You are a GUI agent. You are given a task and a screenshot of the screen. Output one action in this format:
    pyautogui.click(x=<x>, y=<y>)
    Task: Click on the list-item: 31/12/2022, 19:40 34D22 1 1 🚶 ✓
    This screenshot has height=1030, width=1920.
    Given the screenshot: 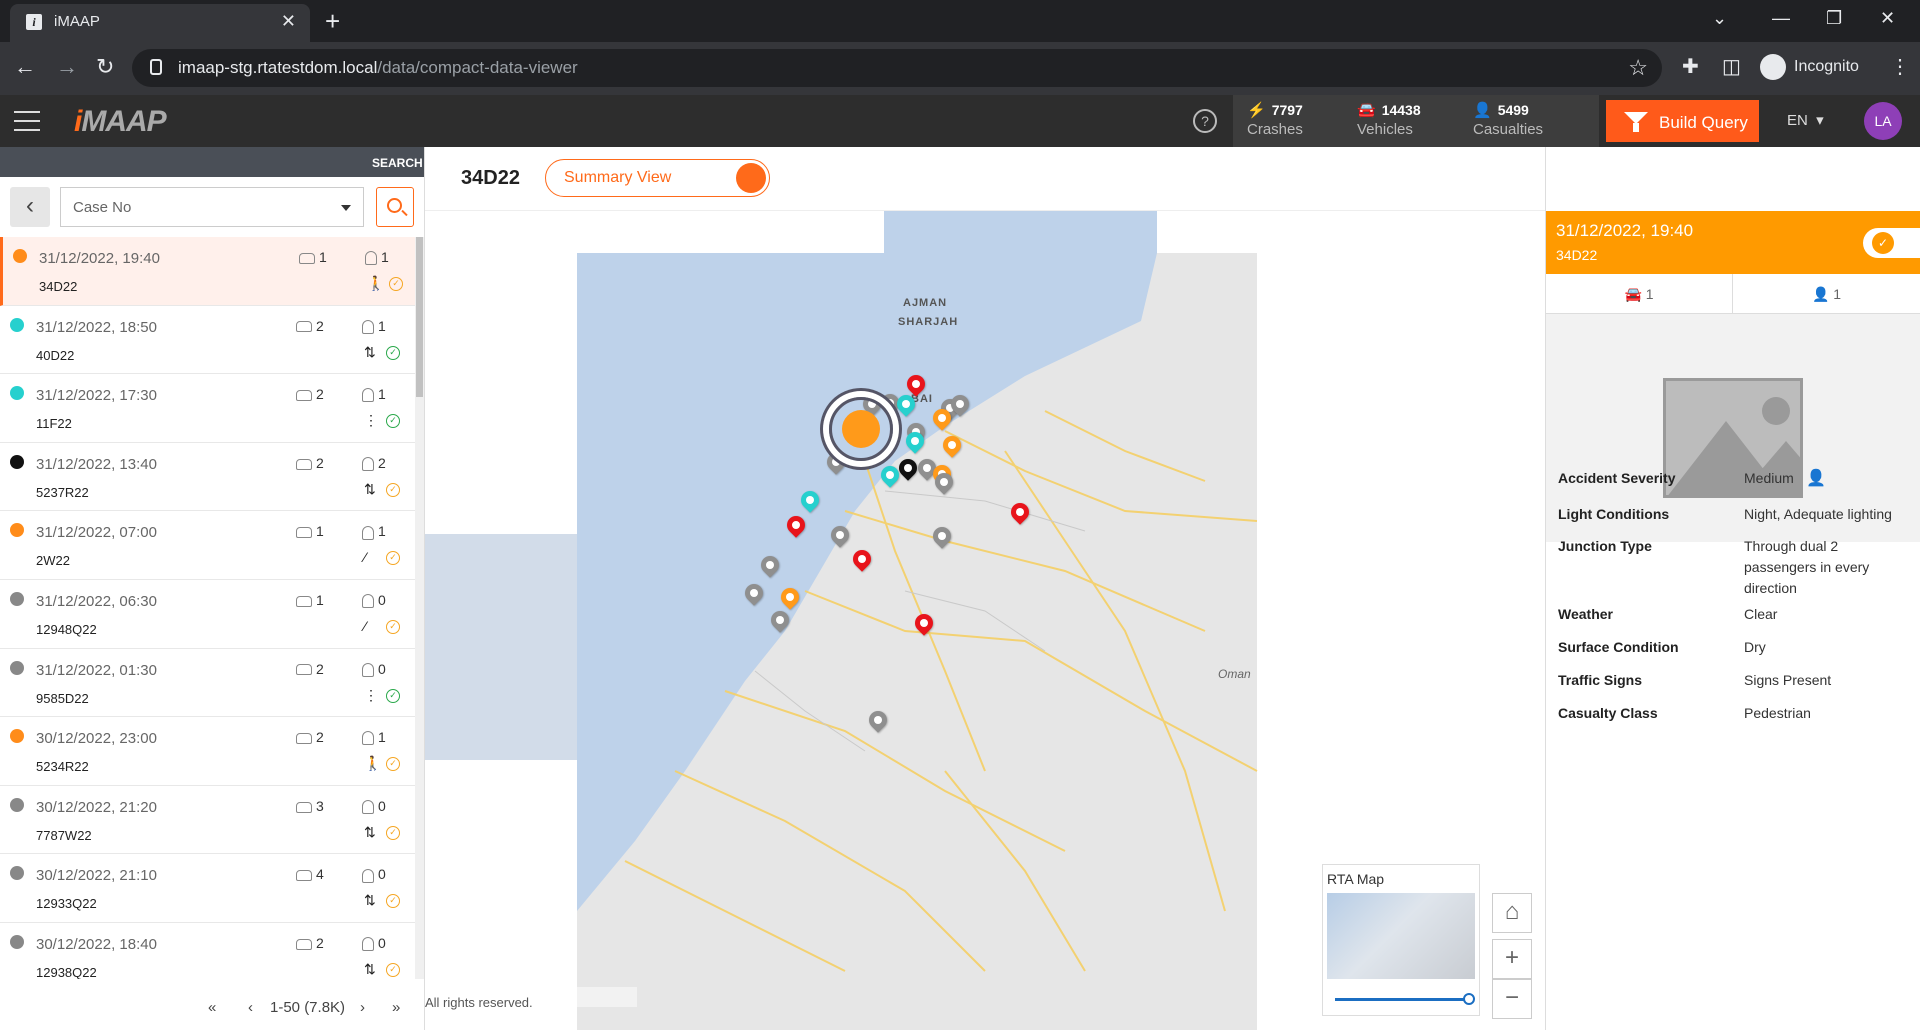 What is the action you would take?
    pyautogui.click(x=207, y=271)
    